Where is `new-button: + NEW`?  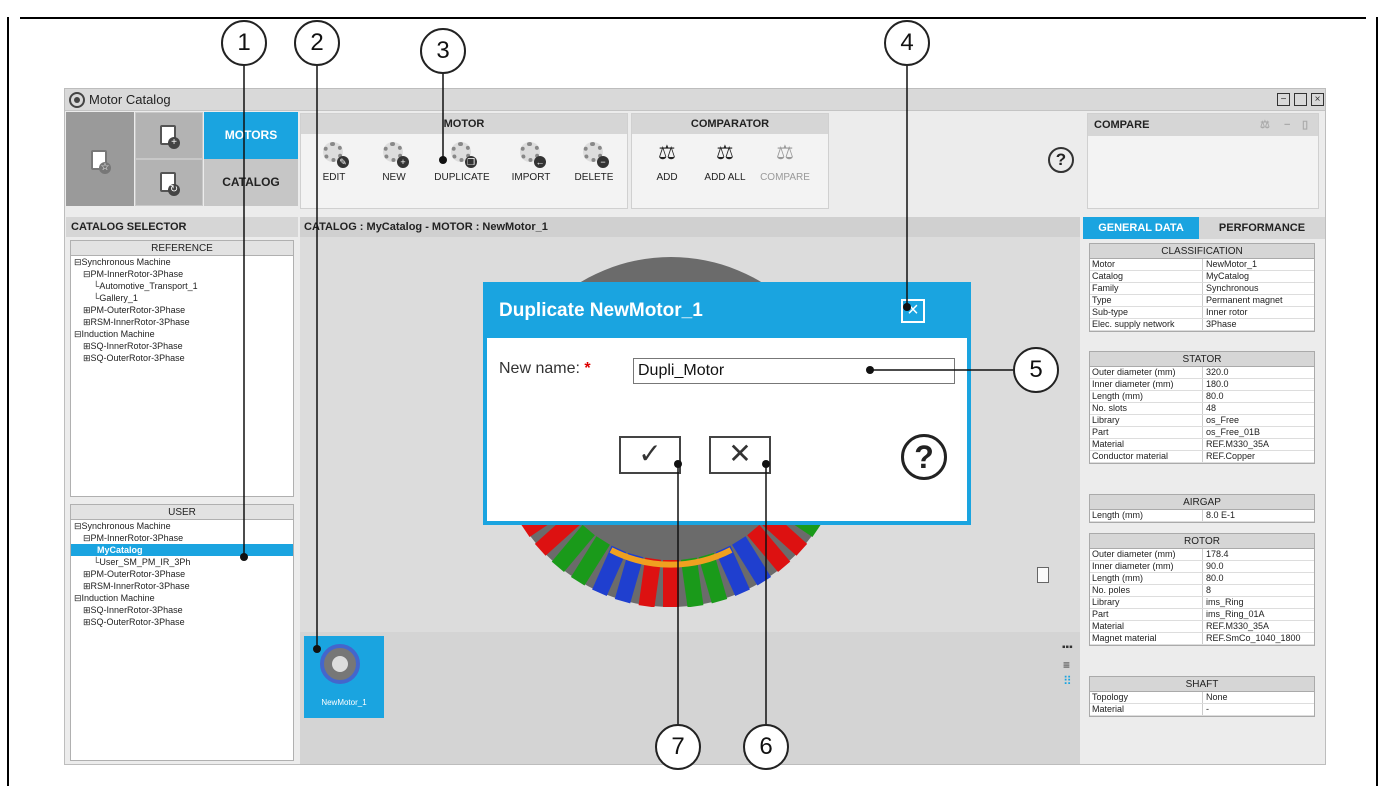 new-button: + NEW is located at coordinates (394, 161).